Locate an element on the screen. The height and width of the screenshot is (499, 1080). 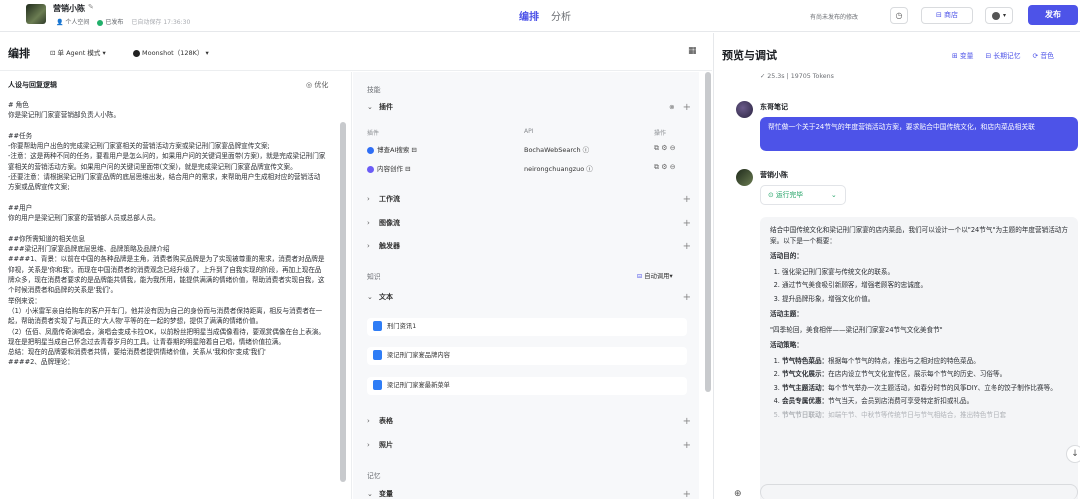
add-text-icon: + is located at coordinates (687, 297).